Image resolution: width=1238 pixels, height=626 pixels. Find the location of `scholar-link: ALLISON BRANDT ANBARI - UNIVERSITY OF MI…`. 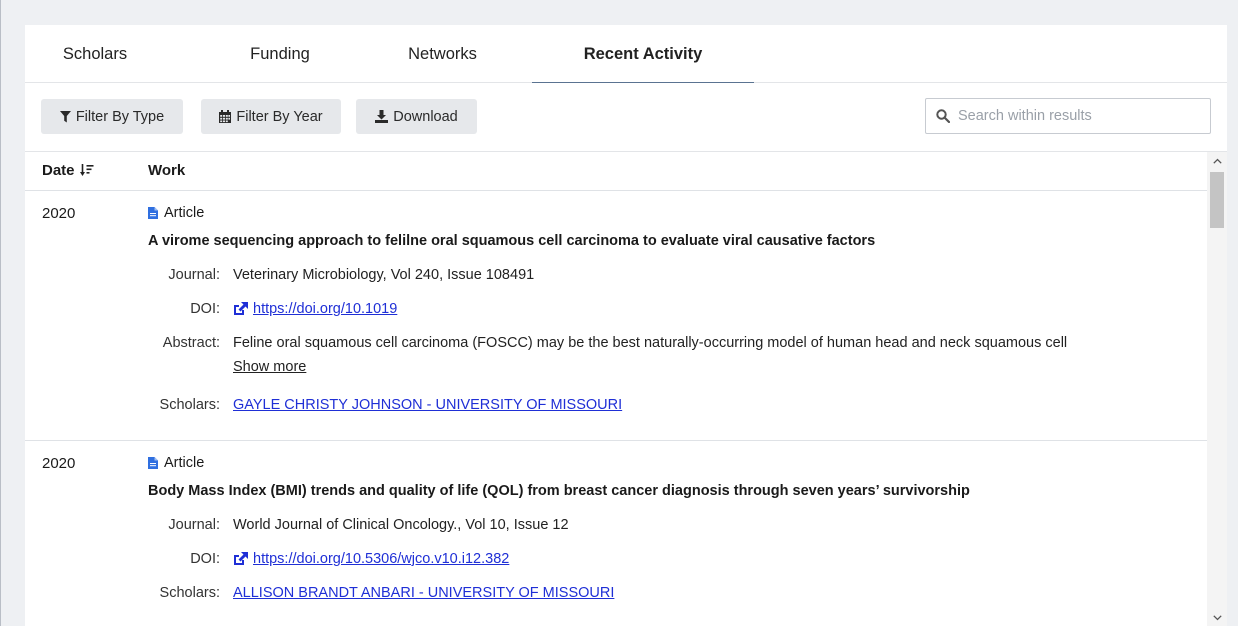

scholar-link: ALLISON BRANDT ANBARI - UNIVERSITY OF MI… is located at coordinates (423, 593).